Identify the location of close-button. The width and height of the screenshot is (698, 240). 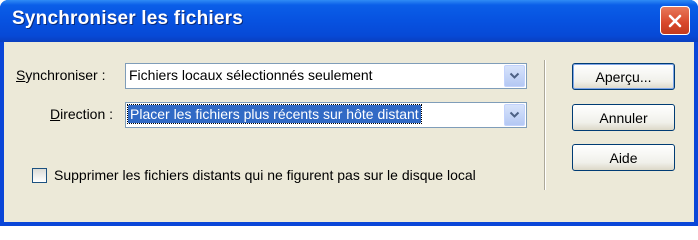
(675, 20).